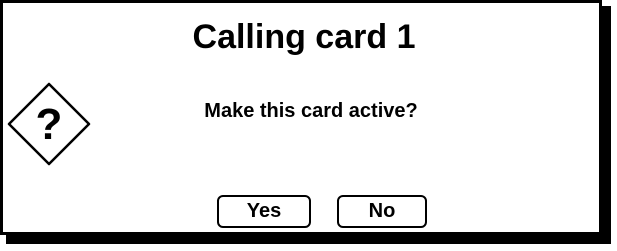  What do you see at coordinates (49, 124) in the screenshot?
I see `question-diamond-icon: ?` at bounding box center [49, 124].